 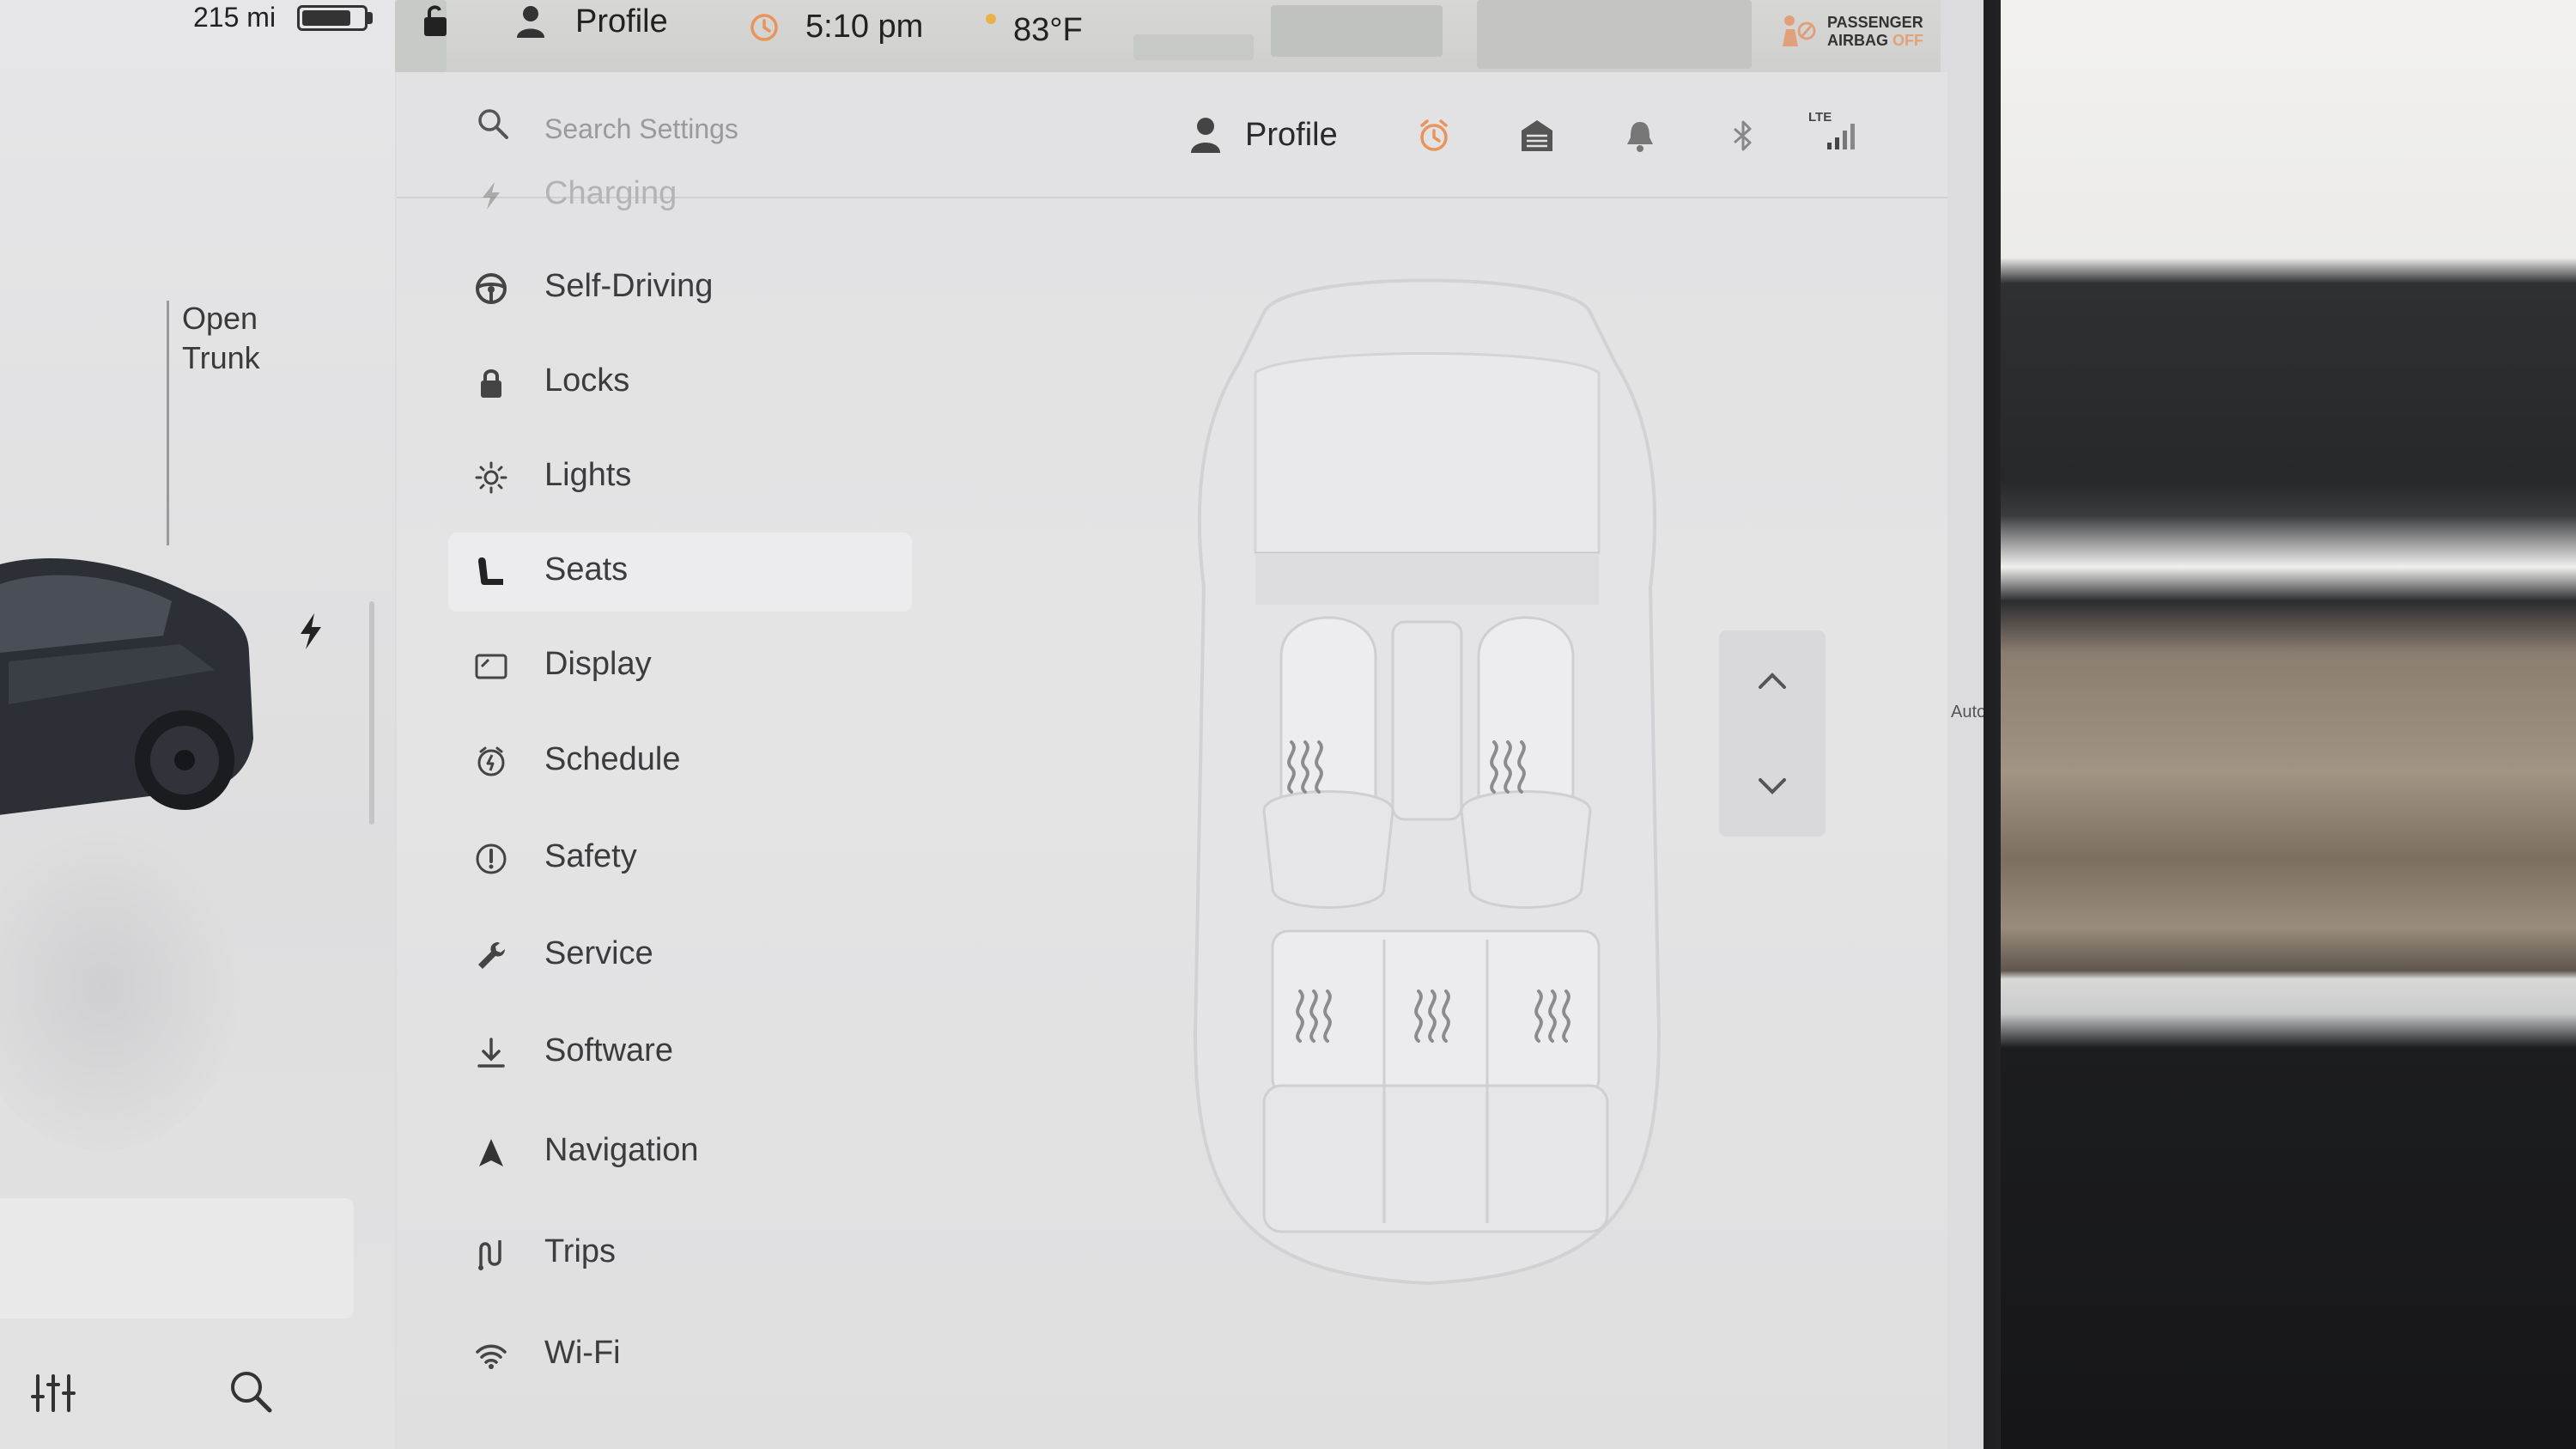 What do you see at coordinates (168, 423) in the screenshot?
I see `trunk-divider` at bounding box center [168, 423].